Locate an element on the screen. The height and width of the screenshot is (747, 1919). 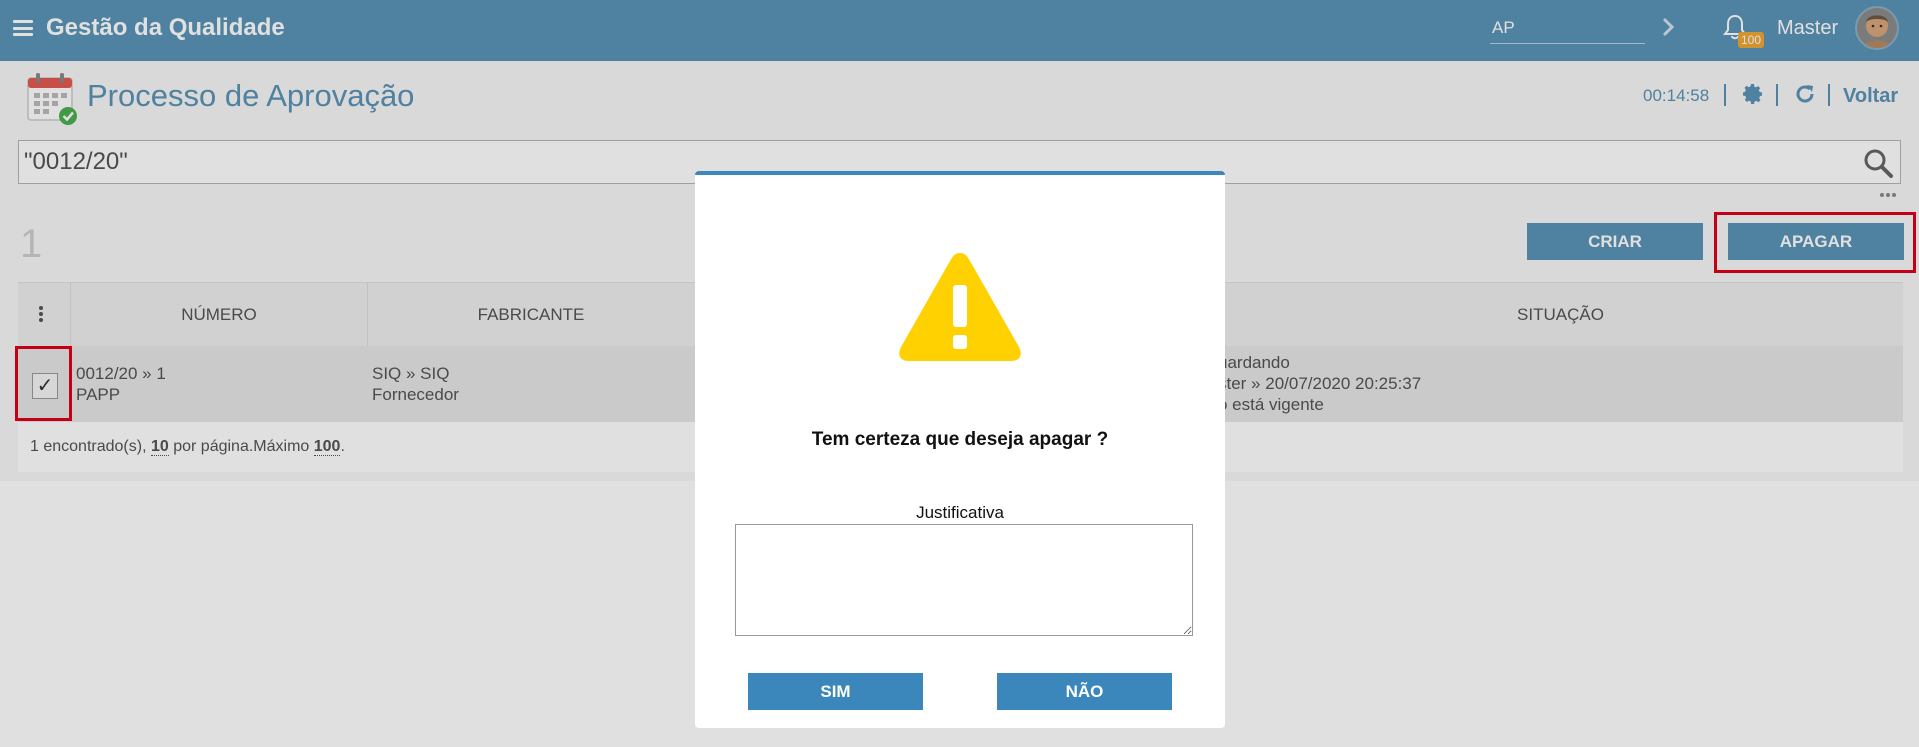
confirm-yes-button: SIM is located at coordinates (835, 691).